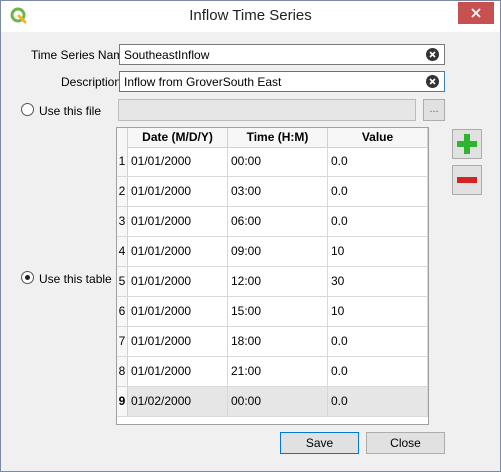  I want to click on table-header: Date (M/D/Y) Time (H:M) Value, so click(272, 138).